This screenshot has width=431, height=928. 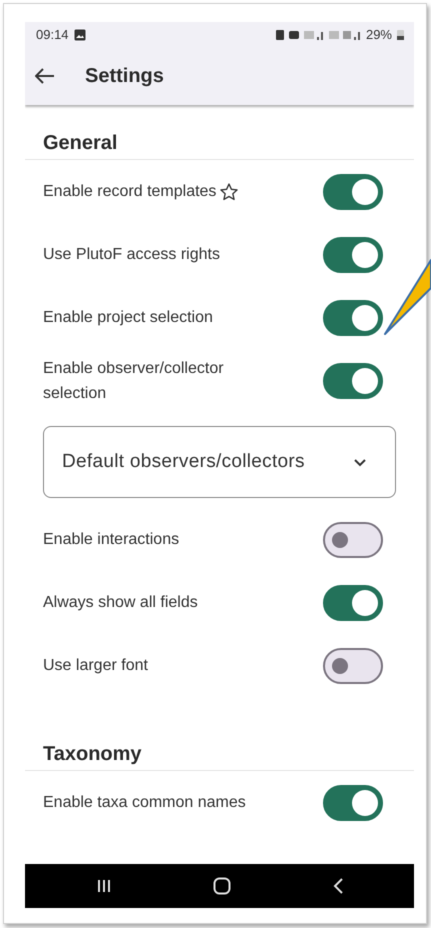 What do you see at coordinates (120, 603) in the screenshot?
I see `setting-label: Always show all fields` at bounding box center [120, 603].